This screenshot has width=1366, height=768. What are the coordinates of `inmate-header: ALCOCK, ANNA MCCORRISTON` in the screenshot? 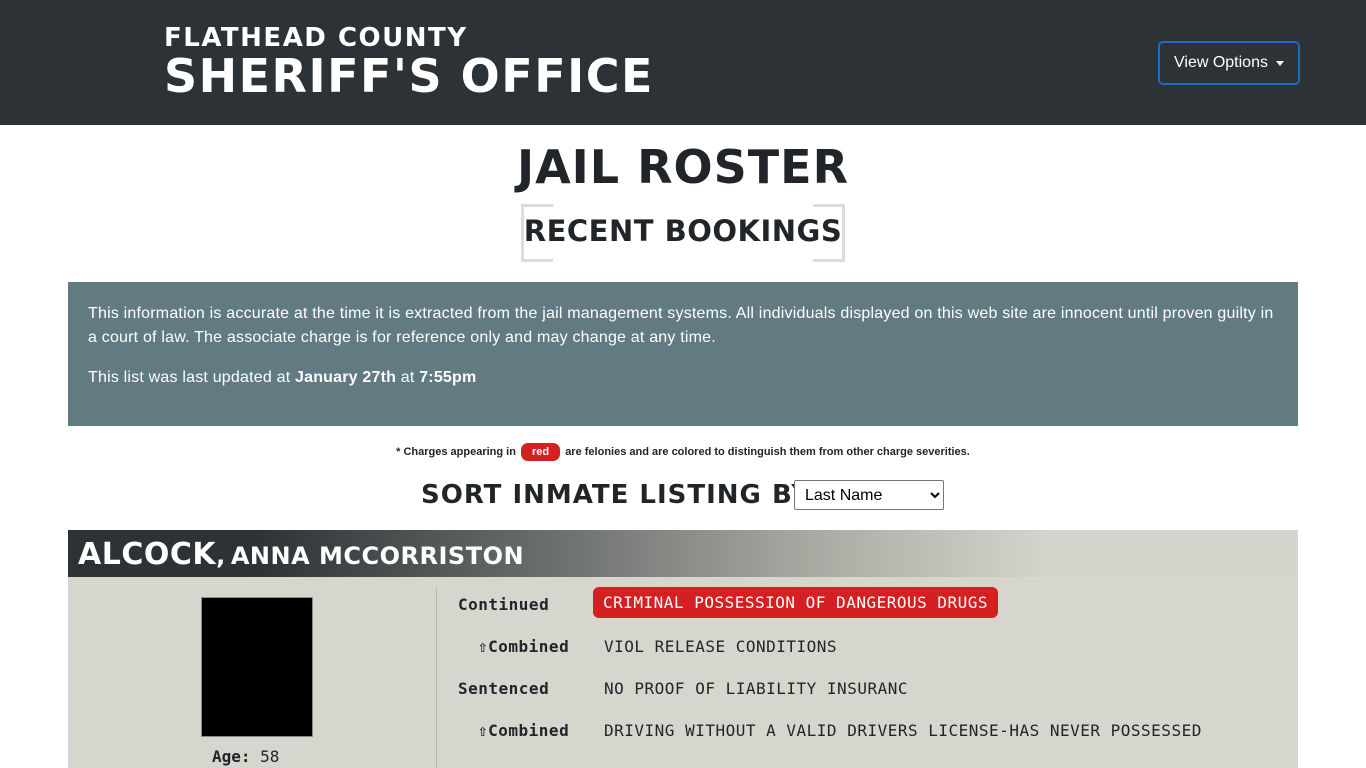 It's located at (683, 553).